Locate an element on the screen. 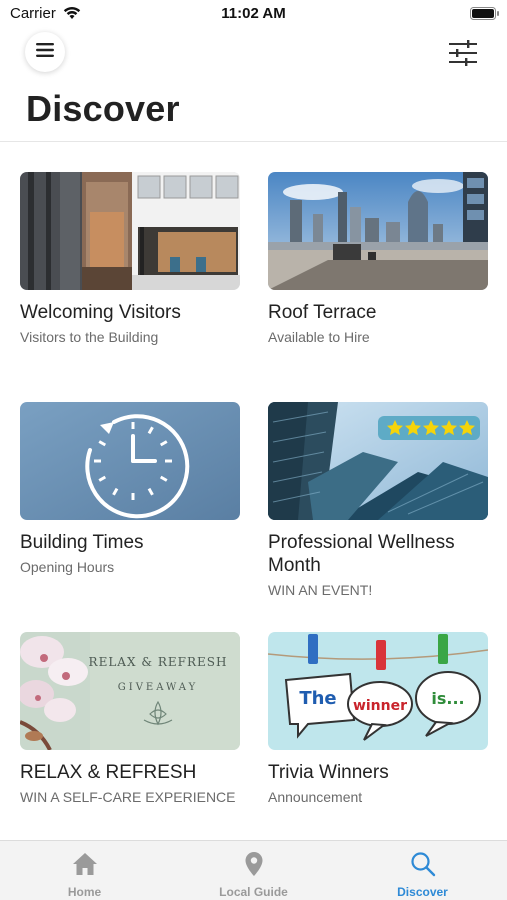  image-text-relax: RELAX & REFRESH is located at coordinates (158, 662).